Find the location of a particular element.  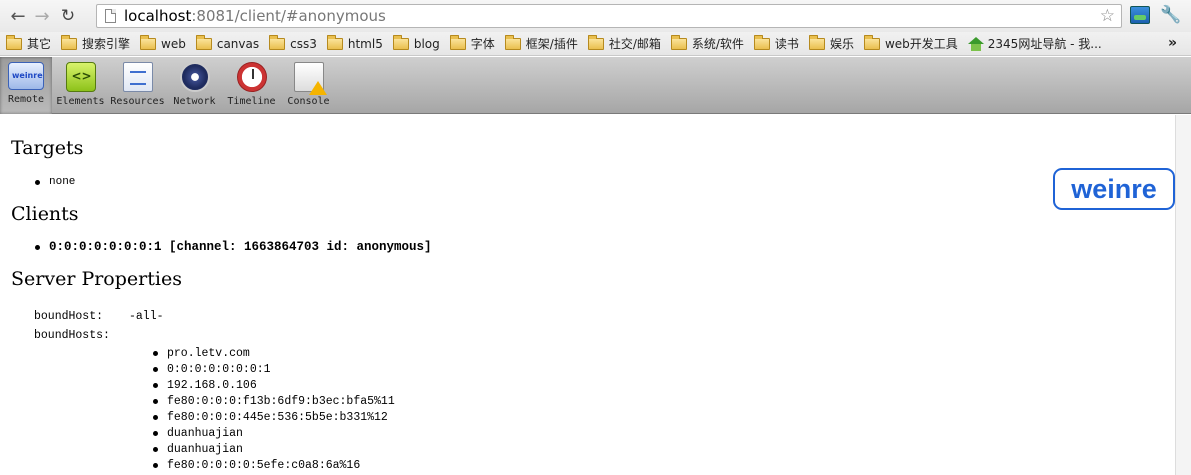

timeline-icon is located at coordinates (251, 77).